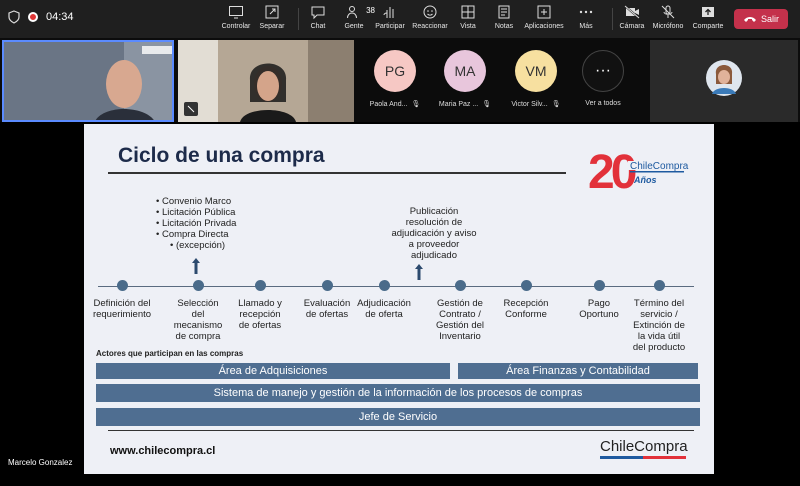  What do you see at coordinates (337, 173) in the screenshot?
I see `title-underline` at bounding box center [337, 173].